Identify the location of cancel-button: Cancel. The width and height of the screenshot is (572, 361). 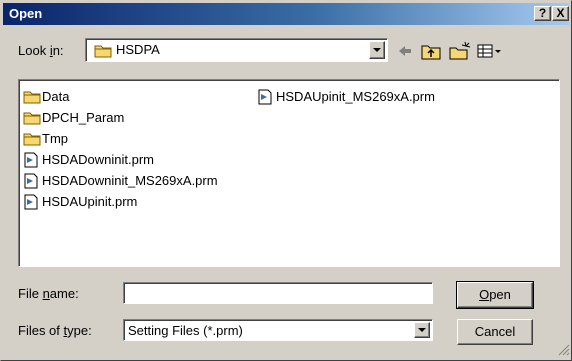
(495, 332).